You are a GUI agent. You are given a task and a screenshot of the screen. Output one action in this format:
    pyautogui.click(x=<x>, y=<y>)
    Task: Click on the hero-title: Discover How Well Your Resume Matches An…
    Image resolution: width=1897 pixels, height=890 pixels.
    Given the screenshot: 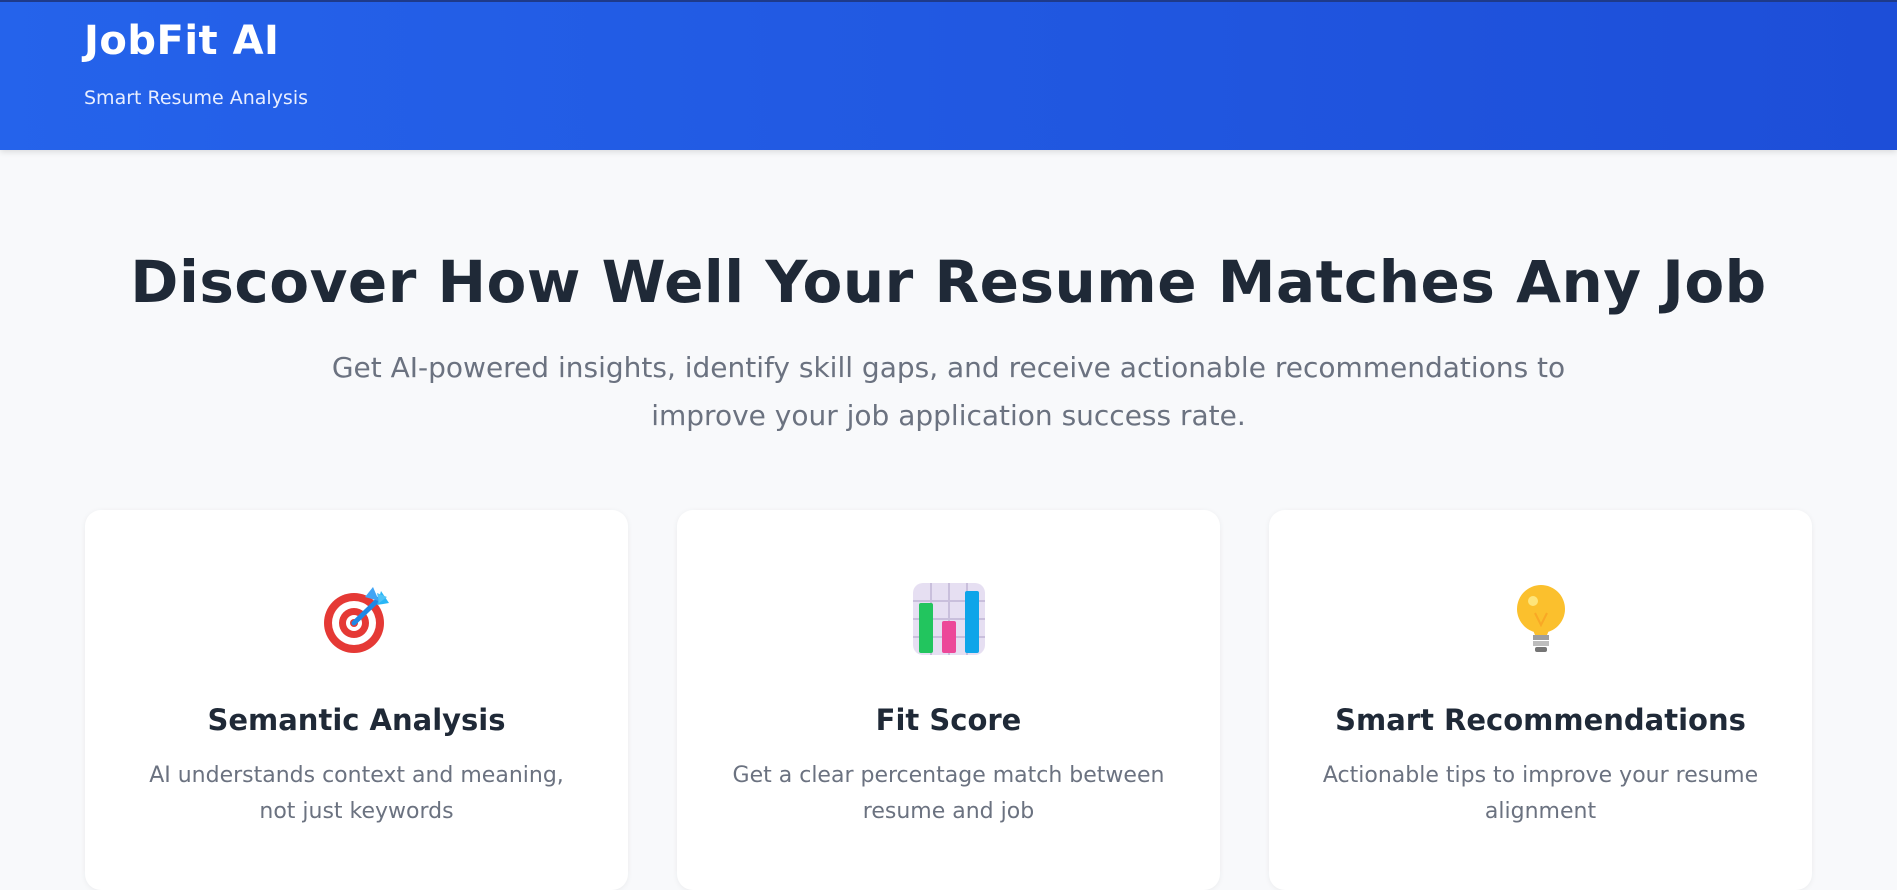 What is the action you would take?
    pyautogui.click(x=948, y=282)
    